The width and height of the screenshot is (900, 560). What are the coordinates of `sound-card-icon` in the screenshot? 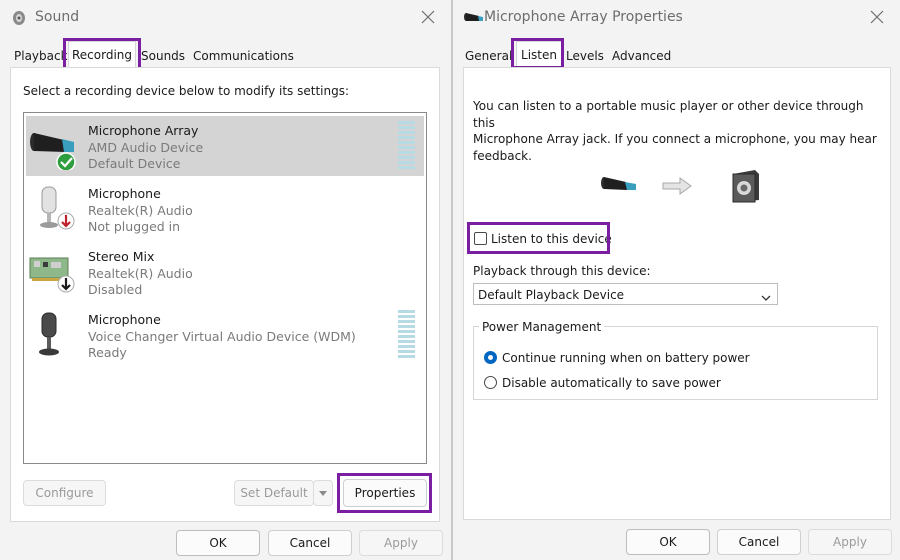 It's located at (53, 271).